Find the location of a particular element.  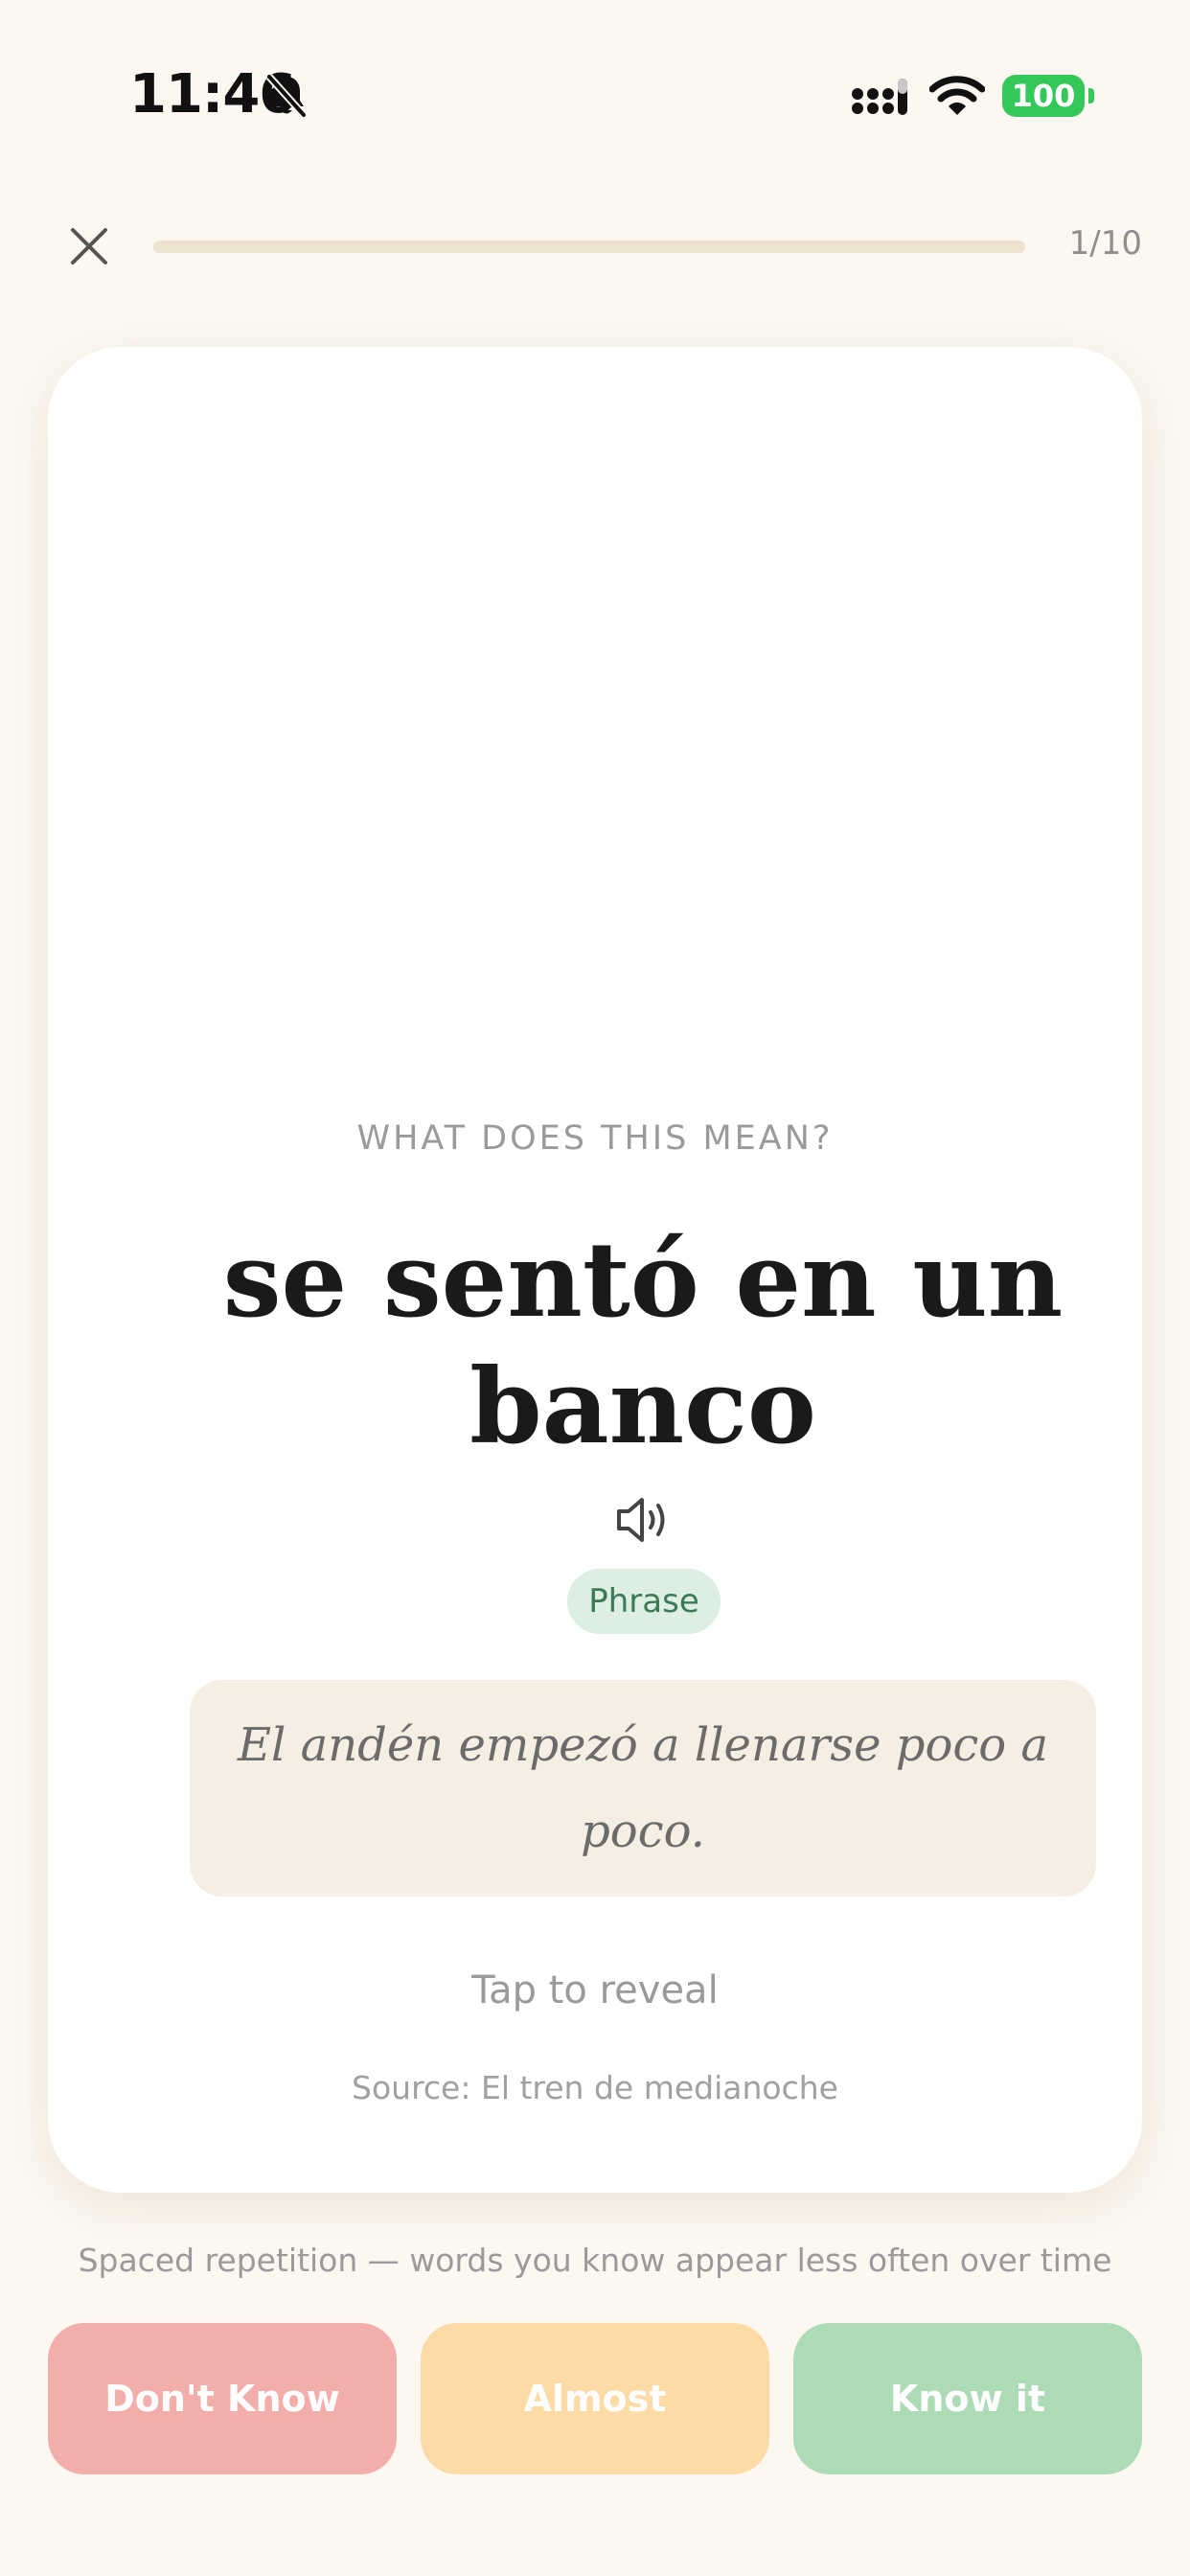

example-sentence: El andén empezó a llenarse poco a poco. is located at coordinates (643, 1788).